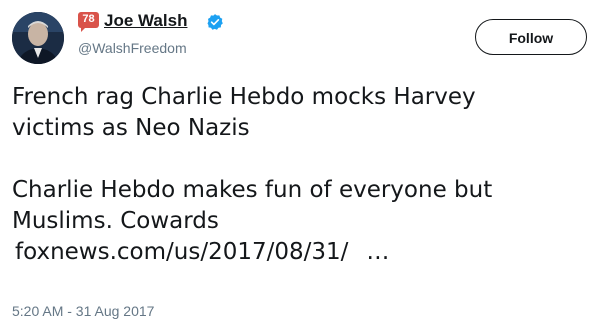  I want to click on avatar-photo, so click(38, 38).